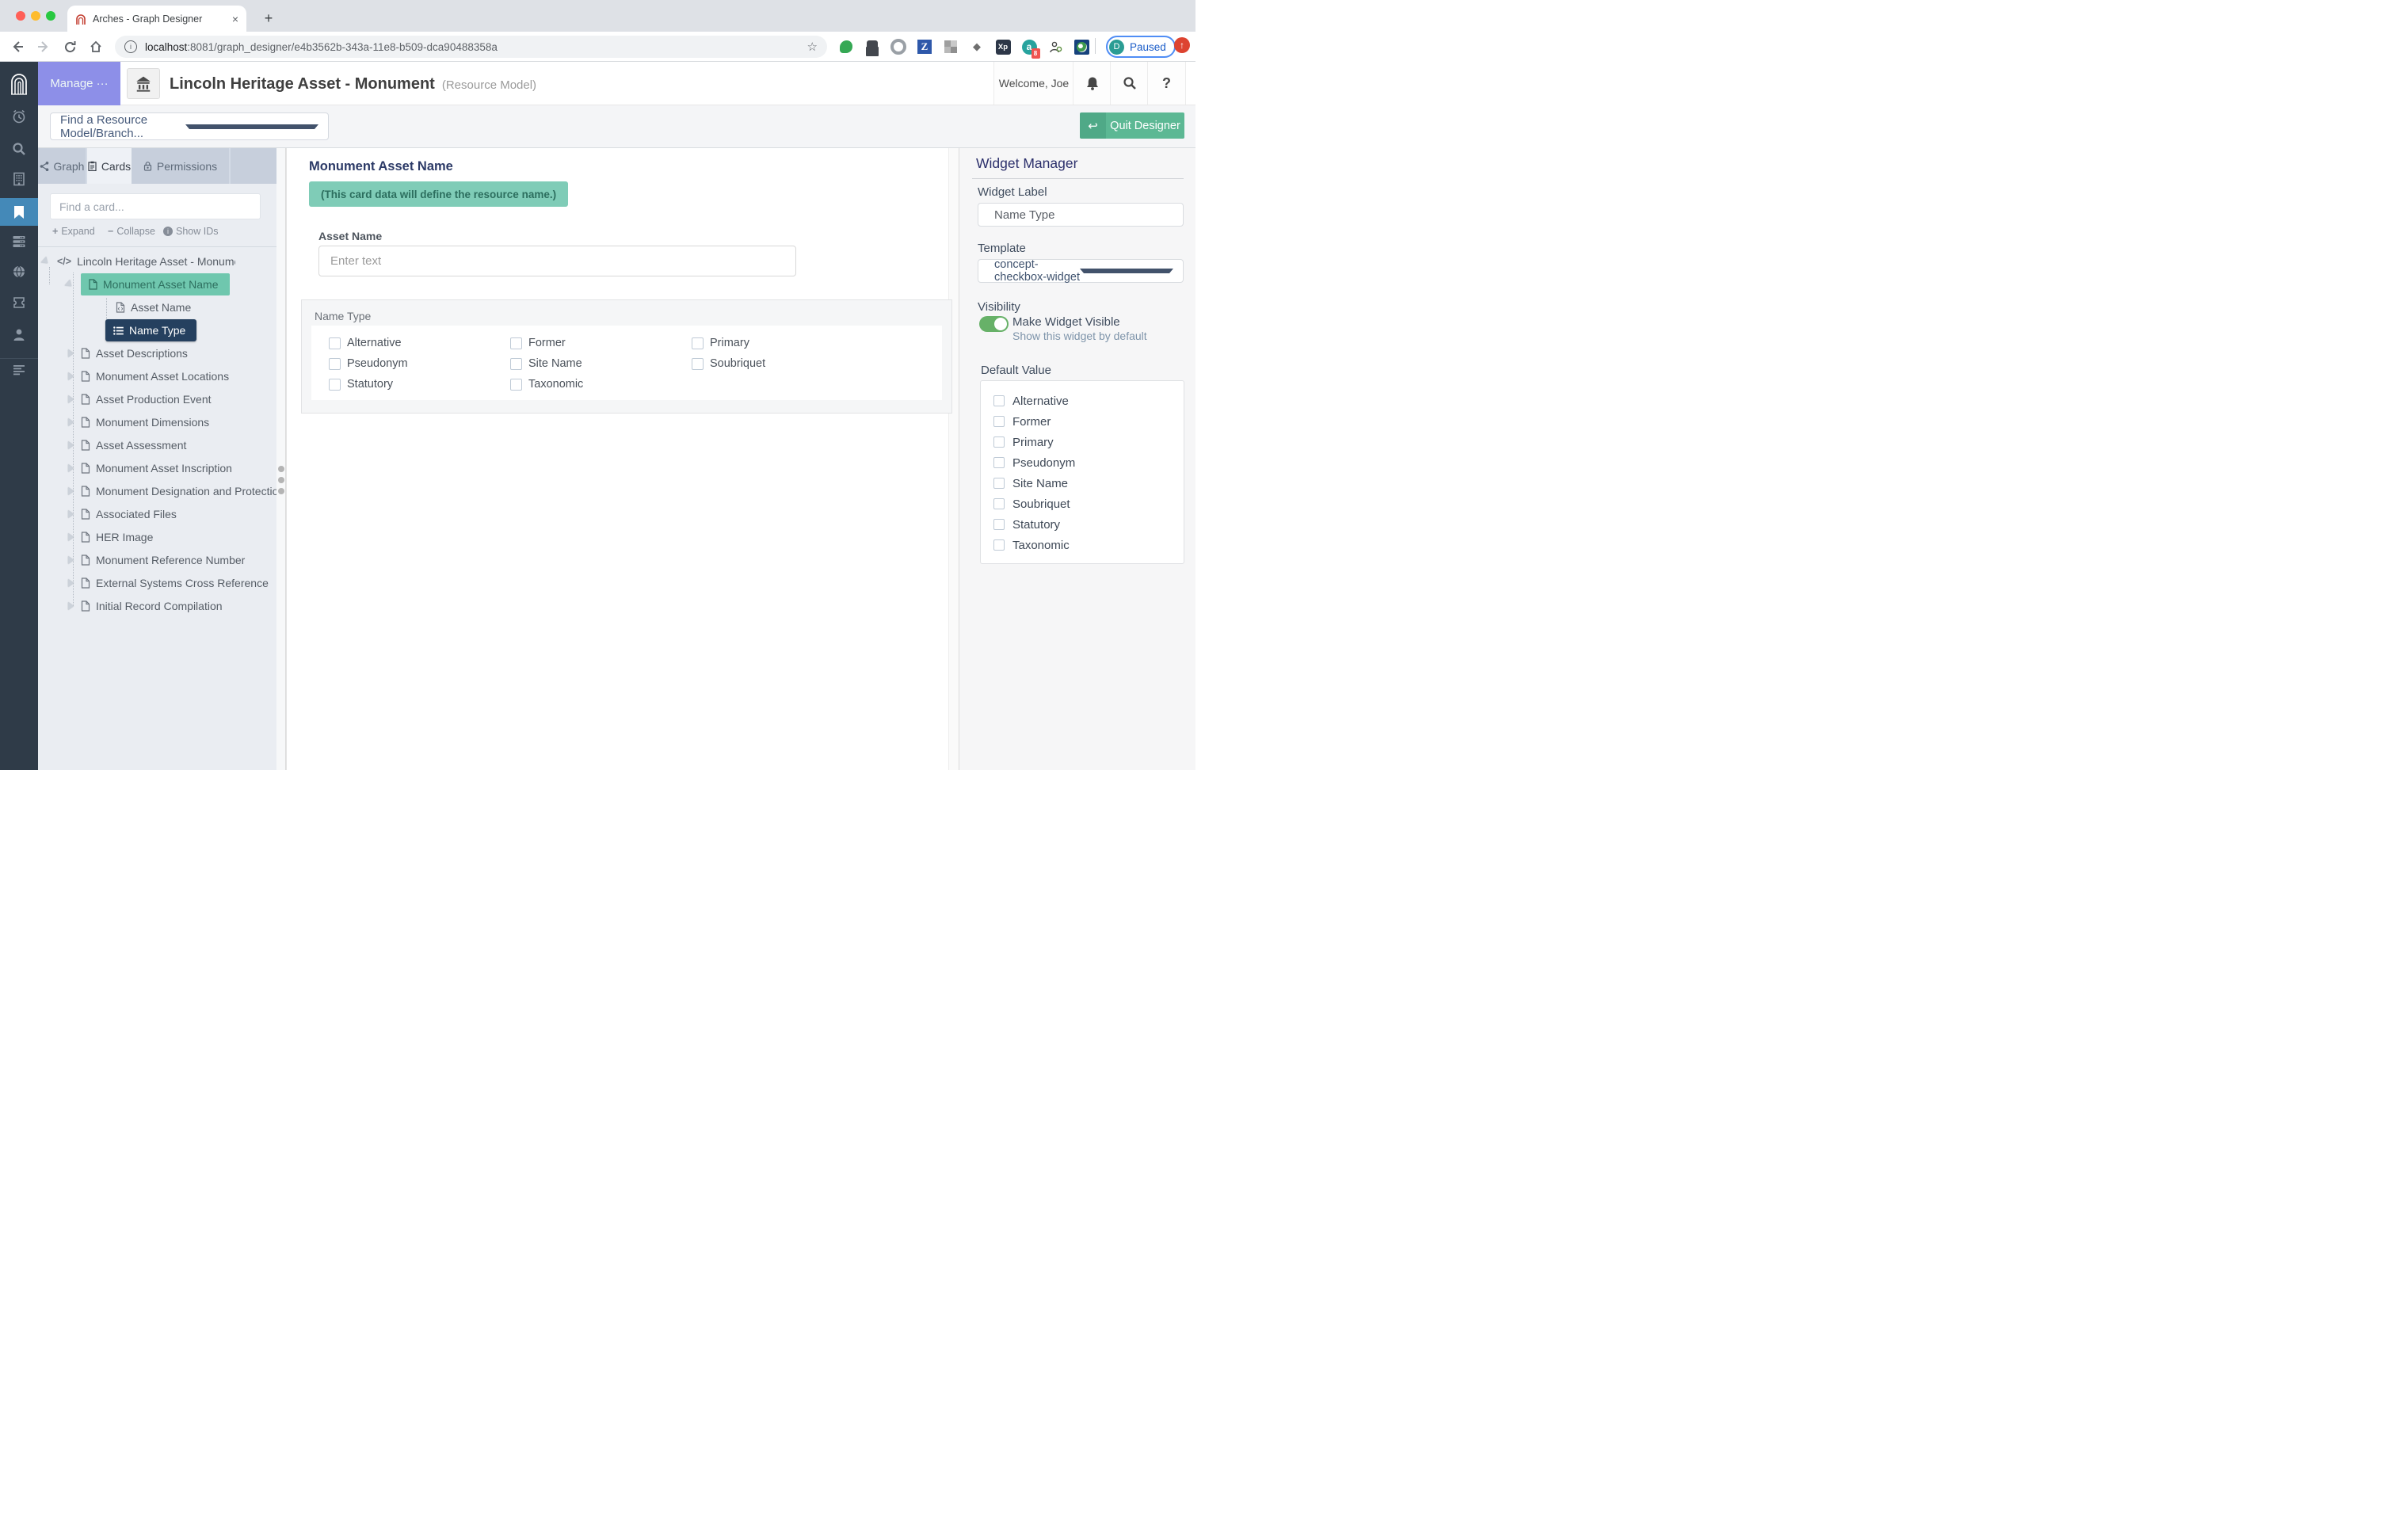 The image size is (2391, 1540). I want to click on manage-button: Manage ···, so click(79, 83).